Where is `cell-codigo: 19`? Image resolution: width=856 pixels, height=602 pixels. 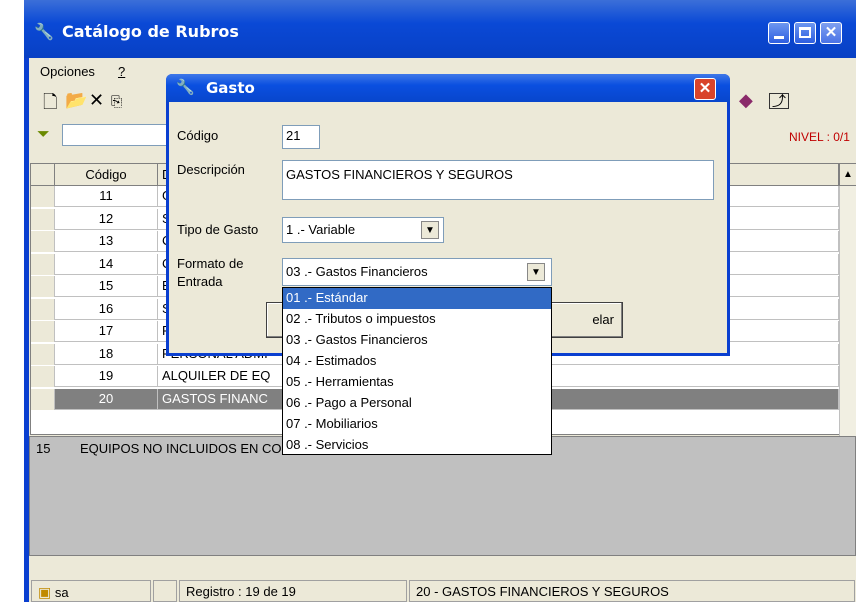
cell-codigo: 19 is located at coordinates (106, 376).